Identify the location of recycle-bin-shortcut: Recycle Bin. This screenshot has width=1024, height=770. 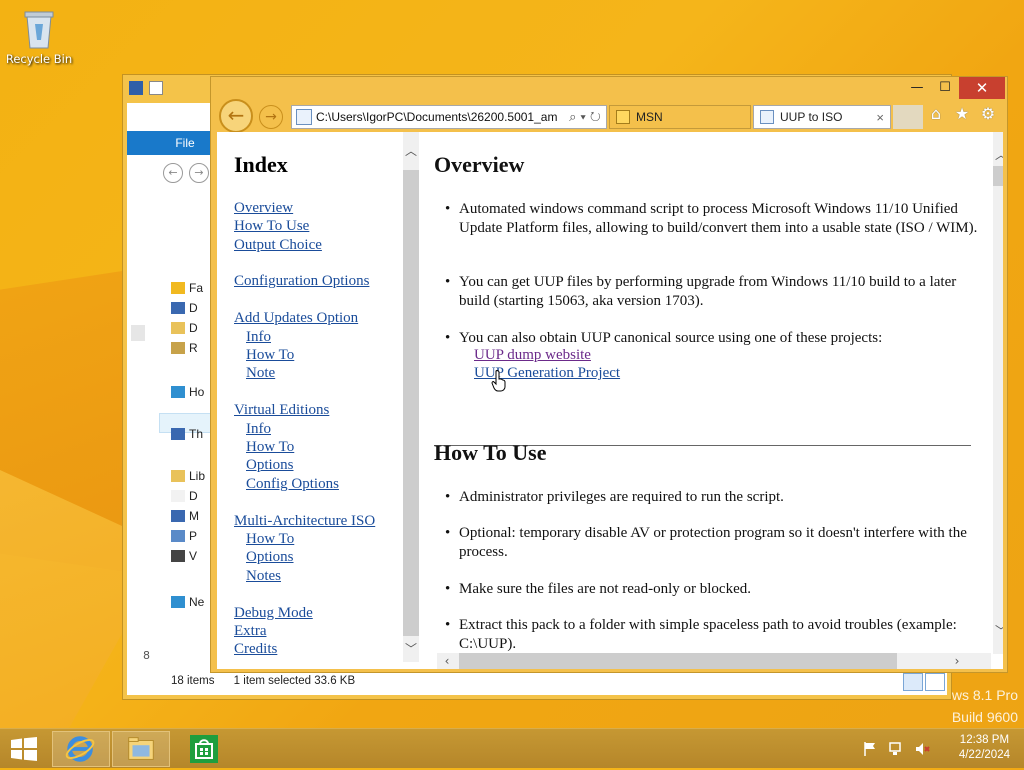
(39, 36).